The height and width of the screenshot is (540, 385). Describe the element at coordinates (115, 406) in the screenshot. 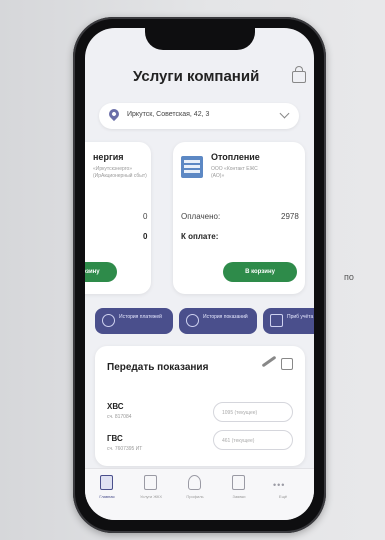

I see `meter-name-cold-water: ХВС` at that location.